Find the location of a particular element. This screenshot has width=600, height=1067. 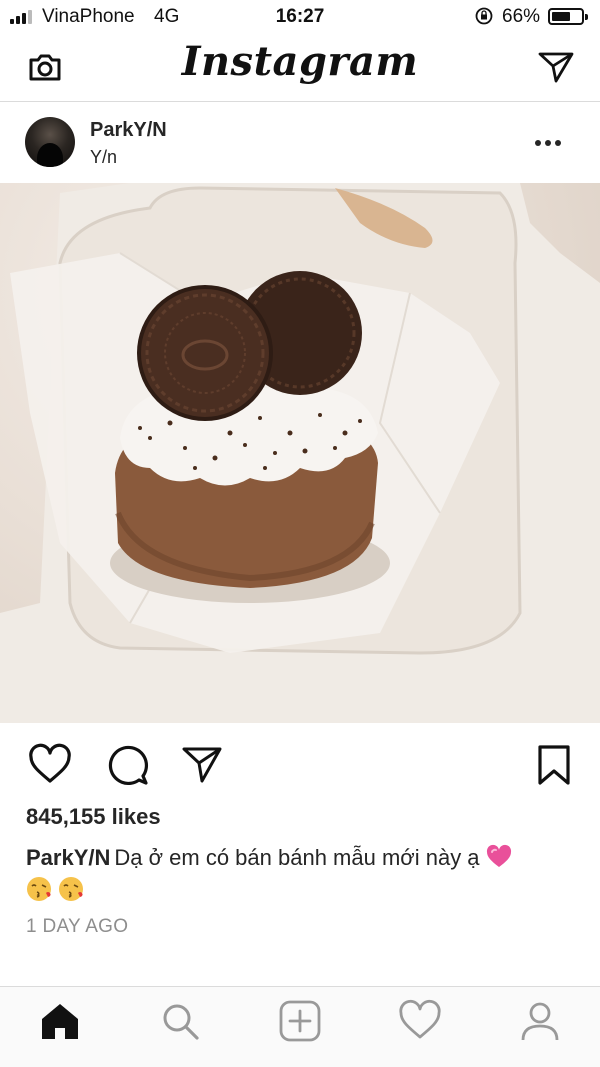

direct-message-icon is located at coordinates (556, 67).